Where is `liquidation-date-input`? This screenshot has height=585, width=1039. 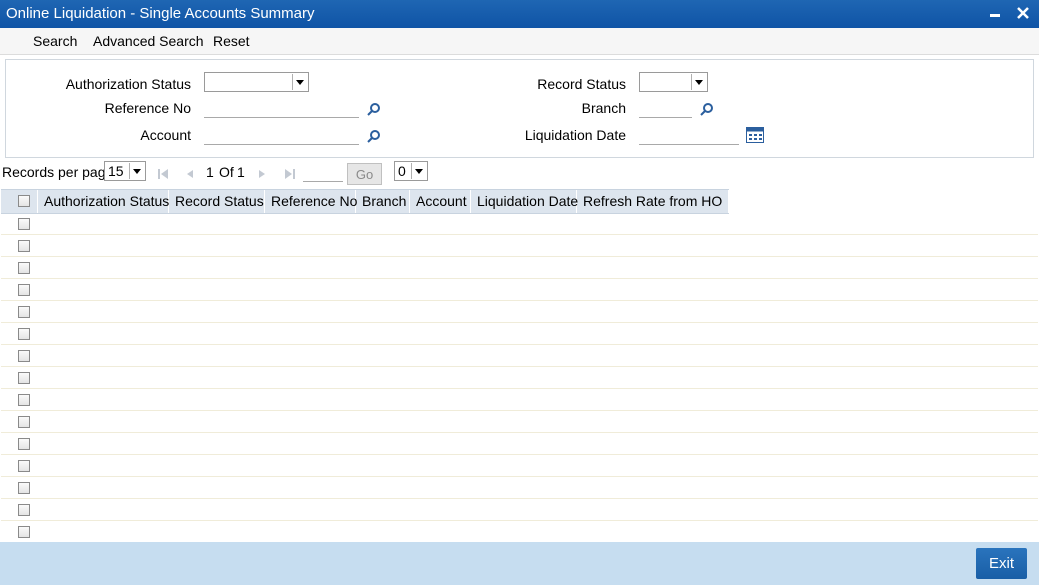 liquidation-date-input is located at coordinates (689, 135).